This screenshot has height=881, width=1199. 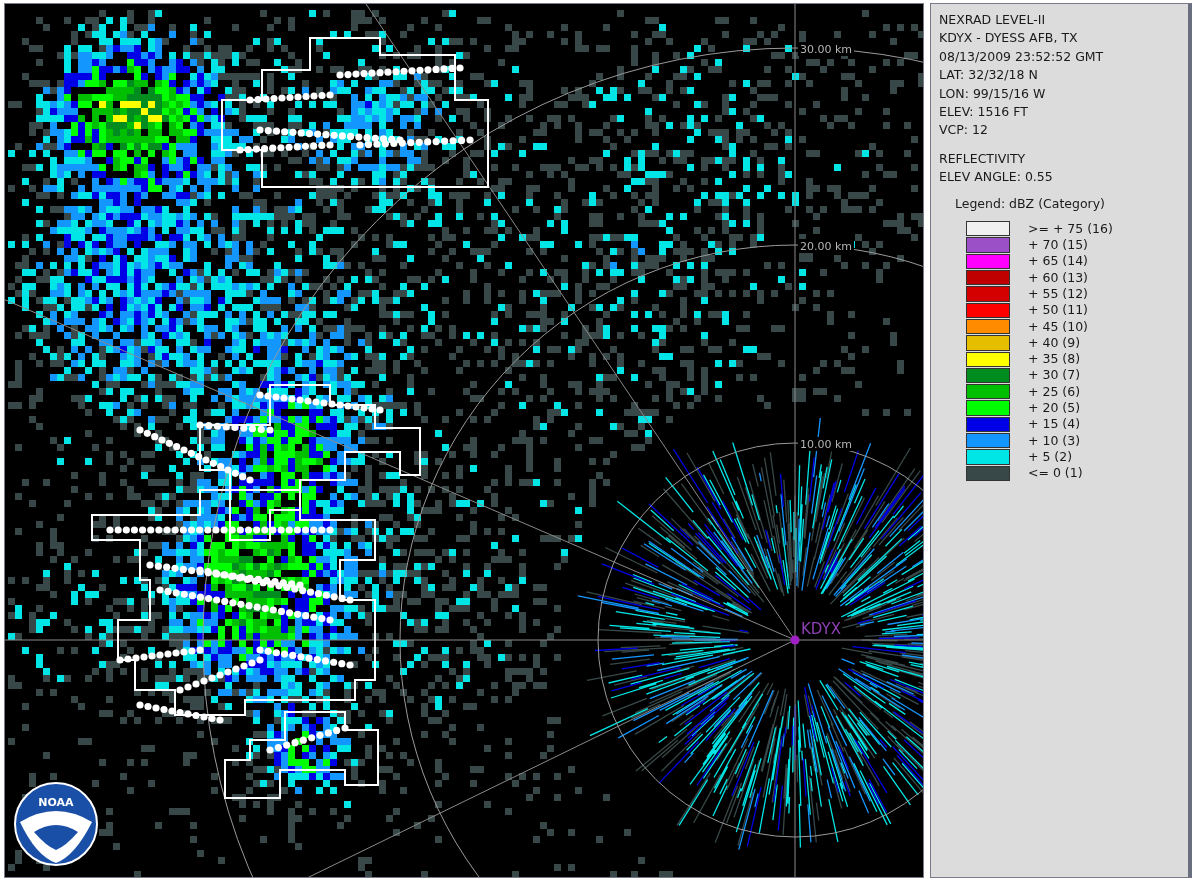 What do you see at coordinates (1058, 277) in the screenshot?
I see `legend-label: + 60 (13)` at bounding box center [1058, 277].